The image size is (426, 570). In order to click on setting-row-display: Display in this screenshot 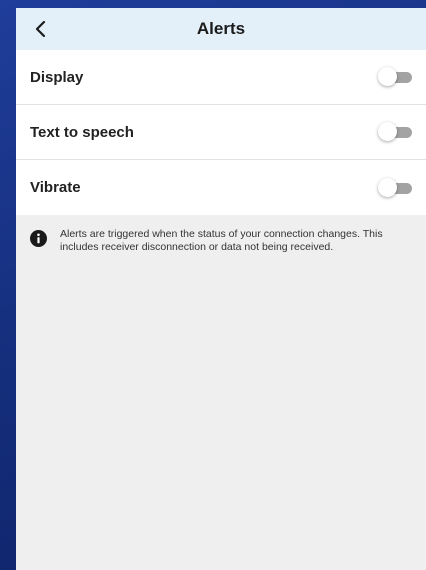, I will do `click(221, 77)`.